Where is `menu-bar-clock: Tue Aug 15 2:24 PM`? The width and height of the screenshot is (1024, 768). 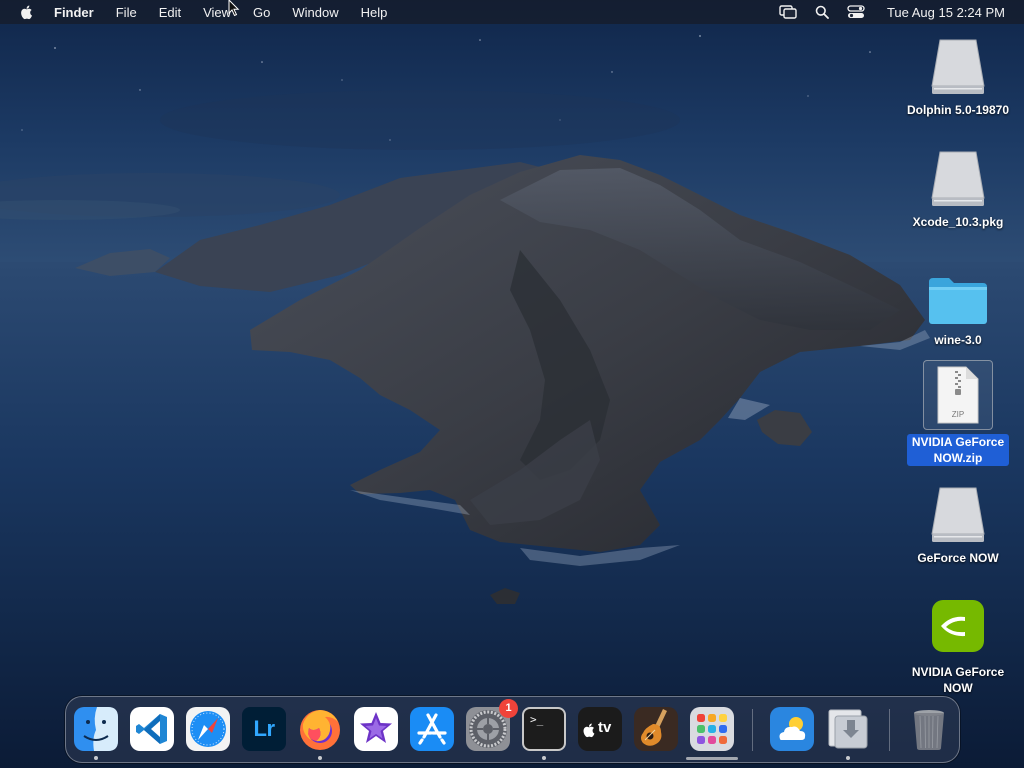
menu-bar-clock: Tue Aug 15 2:24 PM is located at coordinates (946, 12).